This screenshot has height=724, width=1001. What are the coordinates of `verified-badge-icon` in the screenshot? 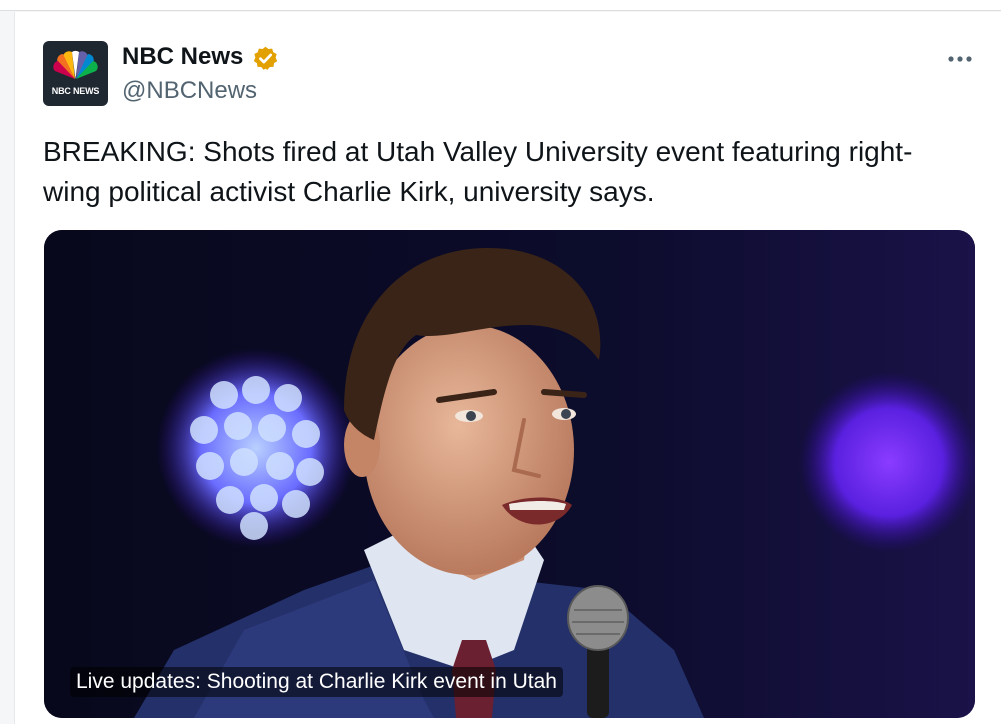 It's located at (265, 58).